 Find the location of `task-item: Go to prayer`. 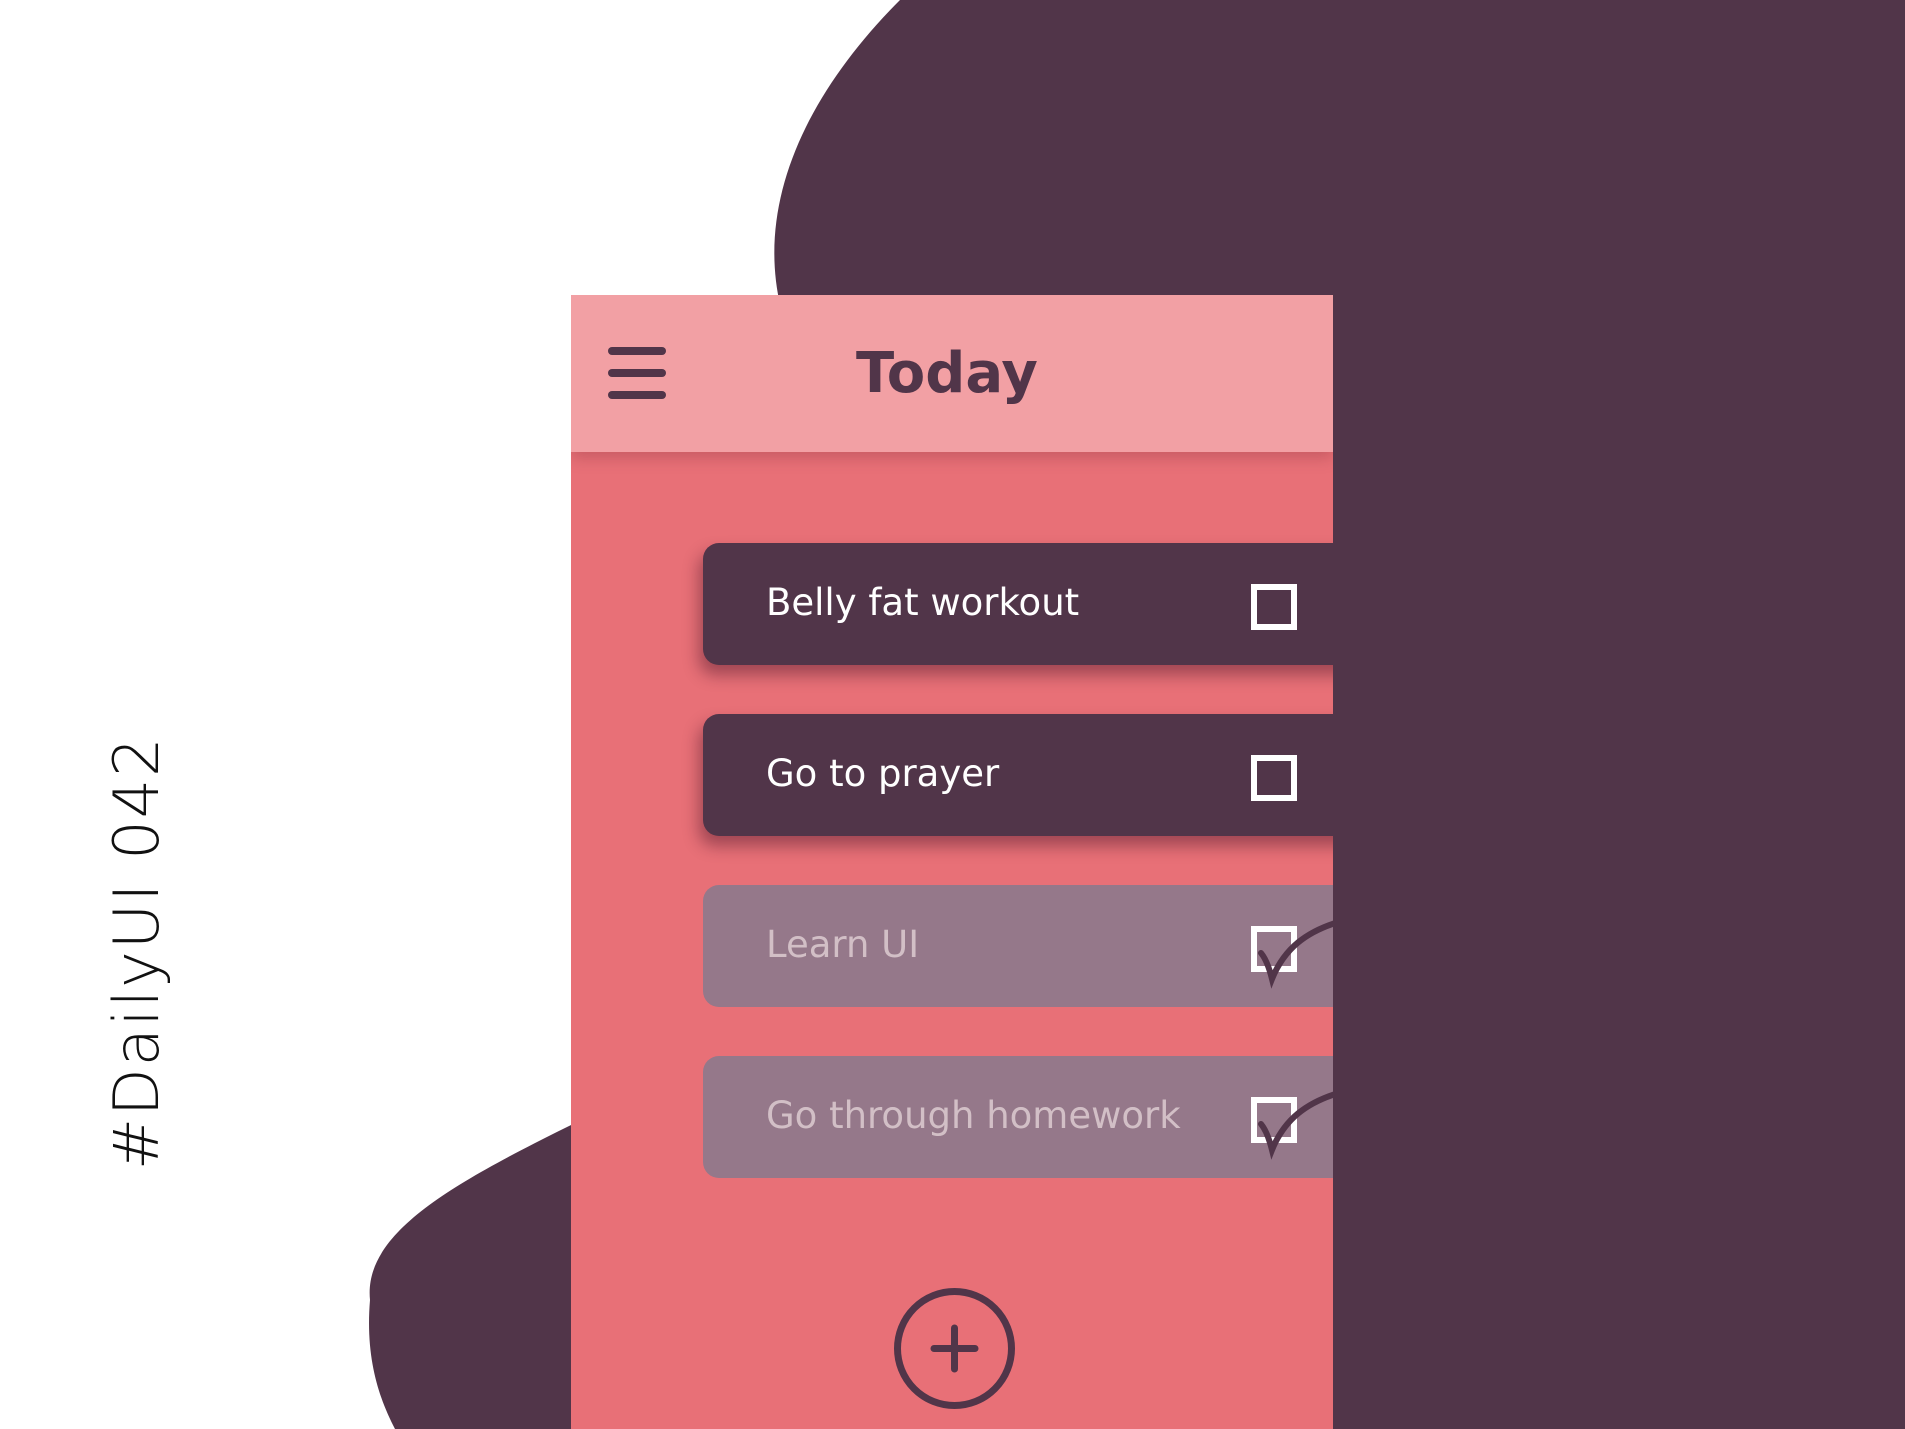

task-item: Go to prayer is located at coordinates (1018, 775).